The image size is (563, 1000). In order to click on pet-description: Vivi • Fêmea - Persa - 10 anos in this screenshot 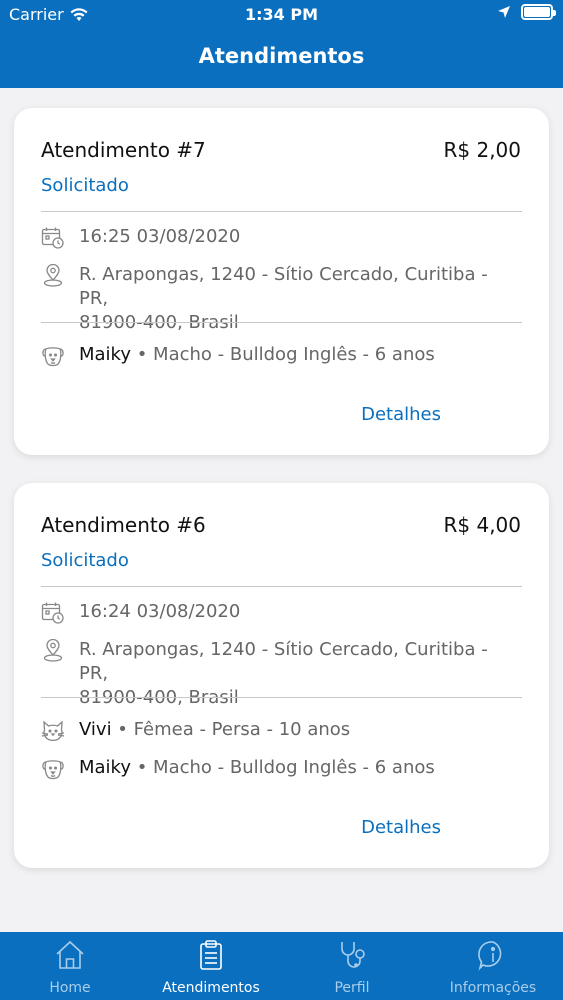, I will do `click(214, 730)`.